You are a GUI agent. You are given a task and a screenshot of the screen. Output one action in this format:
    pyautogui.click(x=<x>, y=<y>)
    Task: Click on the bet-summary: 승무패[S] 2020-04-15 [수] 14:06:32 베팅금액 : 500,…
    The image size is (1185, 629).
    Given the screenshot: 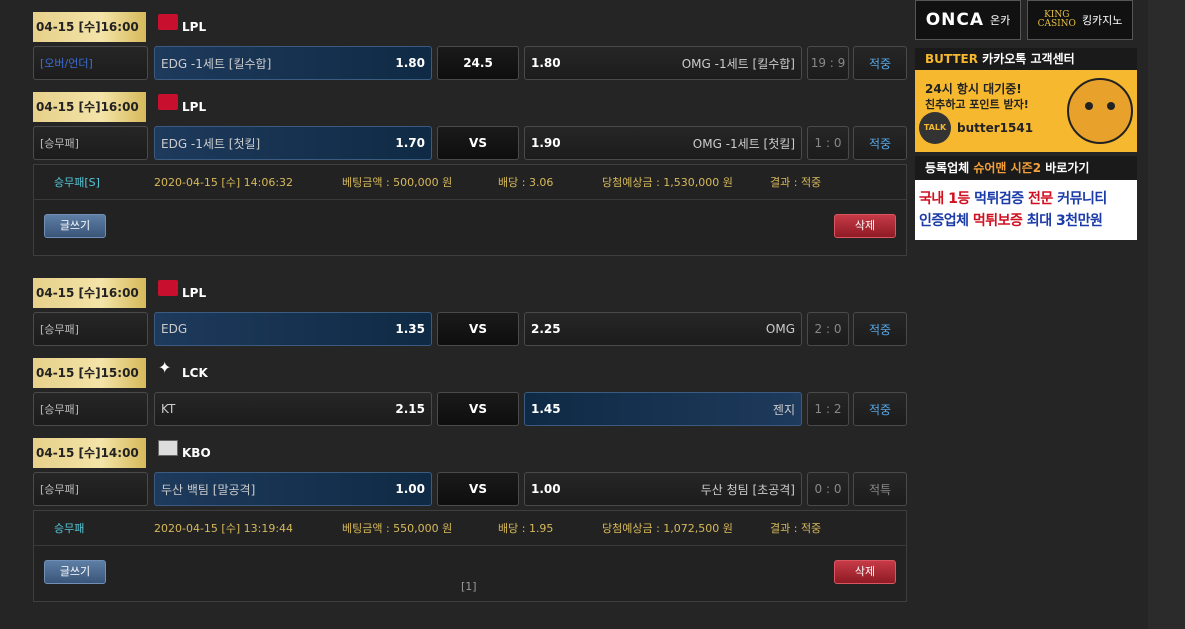 What is the action you would take?
    pyautogui.click(x=470, y=210)
    